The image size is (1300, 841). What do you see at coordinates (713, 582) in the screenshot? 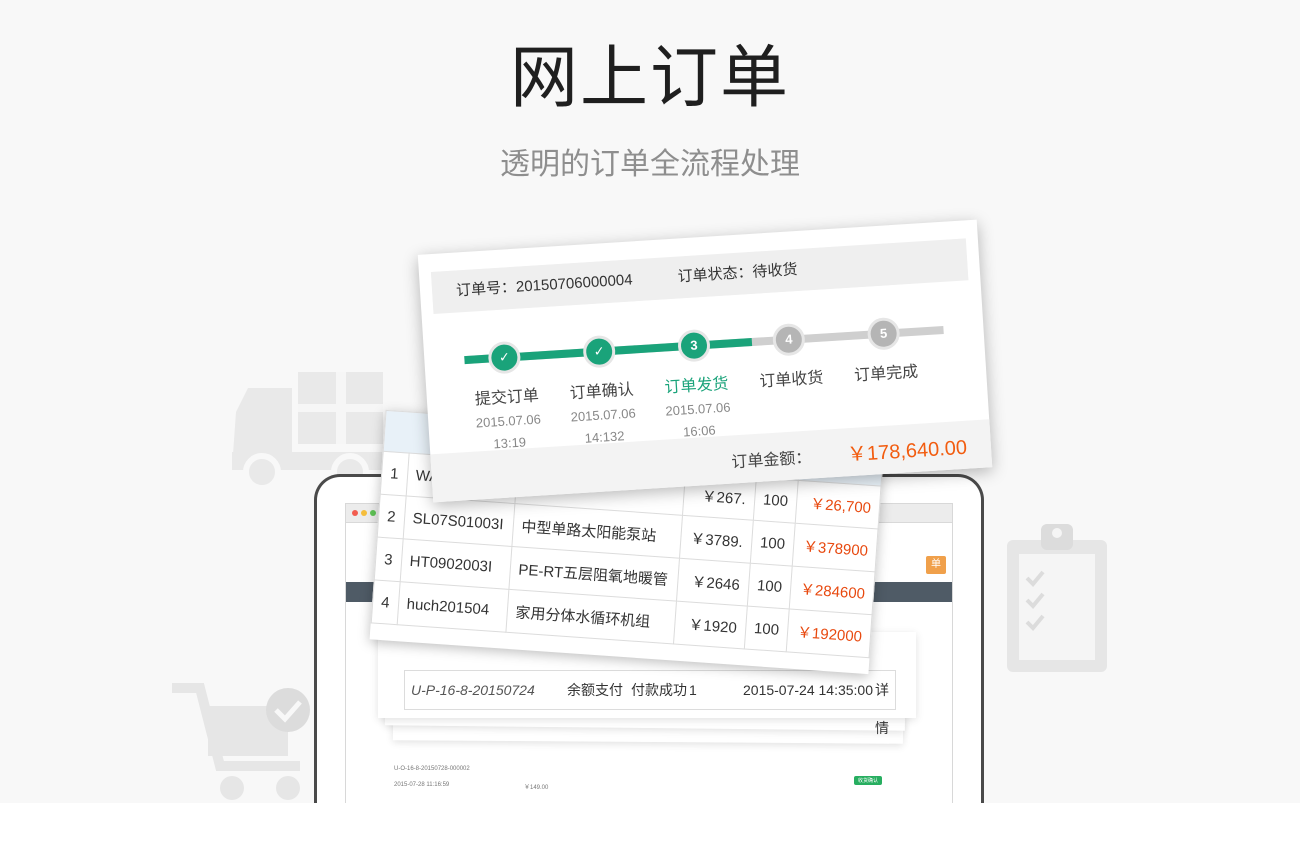
I see `row-price: ￥2646` at bounding box center [713, 582].